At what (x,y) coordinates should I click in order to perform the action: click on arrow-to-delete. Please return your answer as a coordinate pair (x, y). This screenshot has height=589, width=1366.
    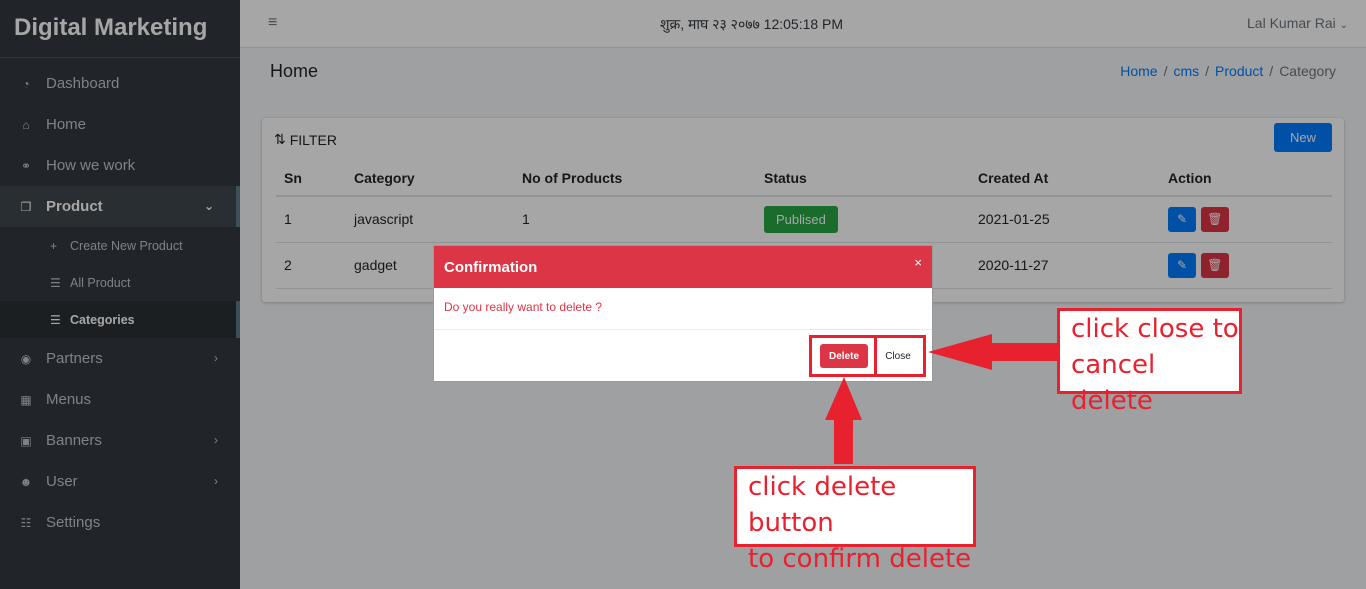
    Looking at the image, I should click on (843, 420).